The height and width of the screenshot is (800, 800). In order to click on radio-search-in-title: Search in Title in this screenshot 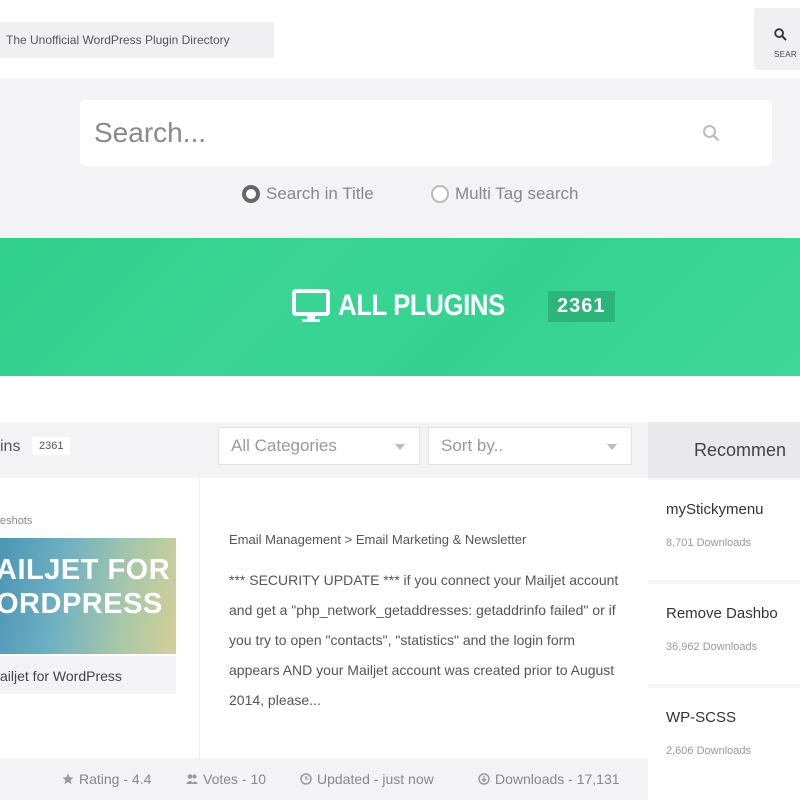, I will do `click(308, 194)`.